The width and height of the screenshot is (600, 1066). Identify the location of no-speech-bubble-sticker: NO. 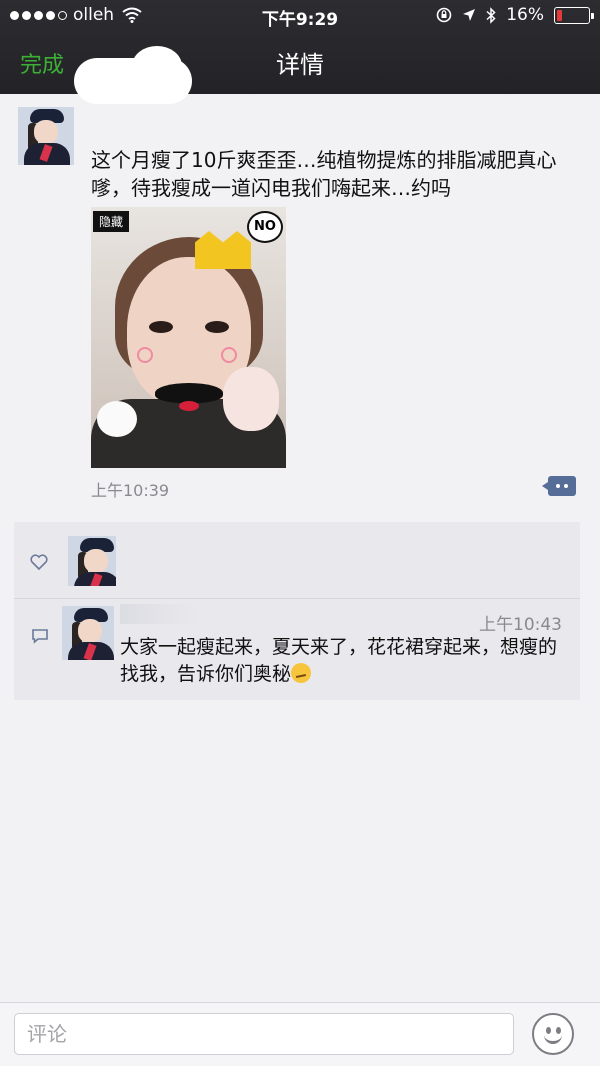
(265, 227).